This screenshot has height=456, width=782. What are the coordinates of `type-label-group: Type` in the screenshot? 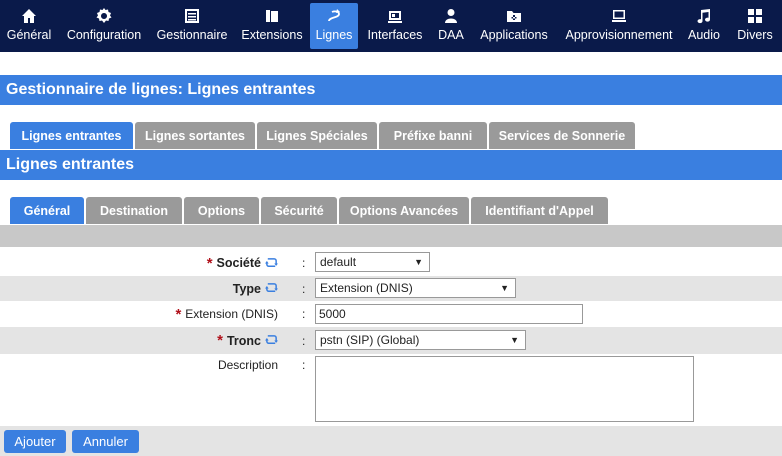 It's located at (139, 289).